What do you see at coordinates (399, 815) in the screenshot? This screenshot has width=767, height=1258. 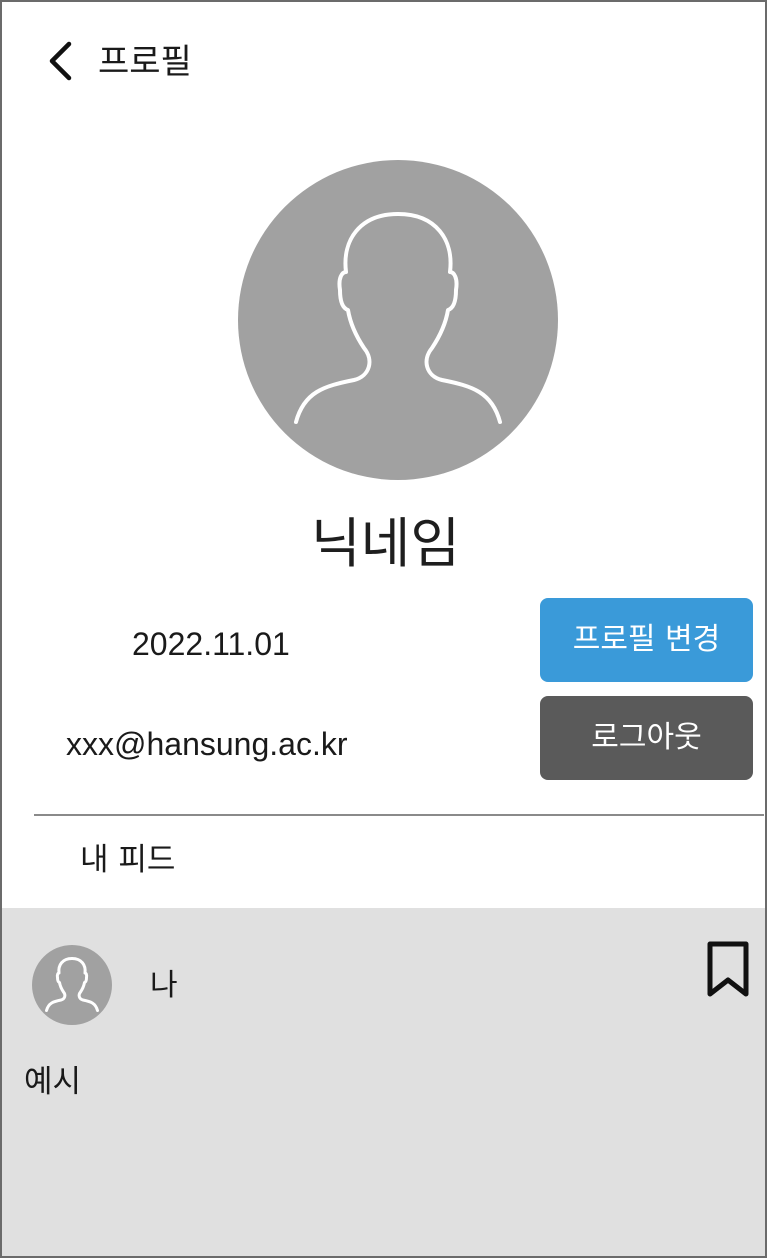 I see `divider` at bounding box center [399, 815].